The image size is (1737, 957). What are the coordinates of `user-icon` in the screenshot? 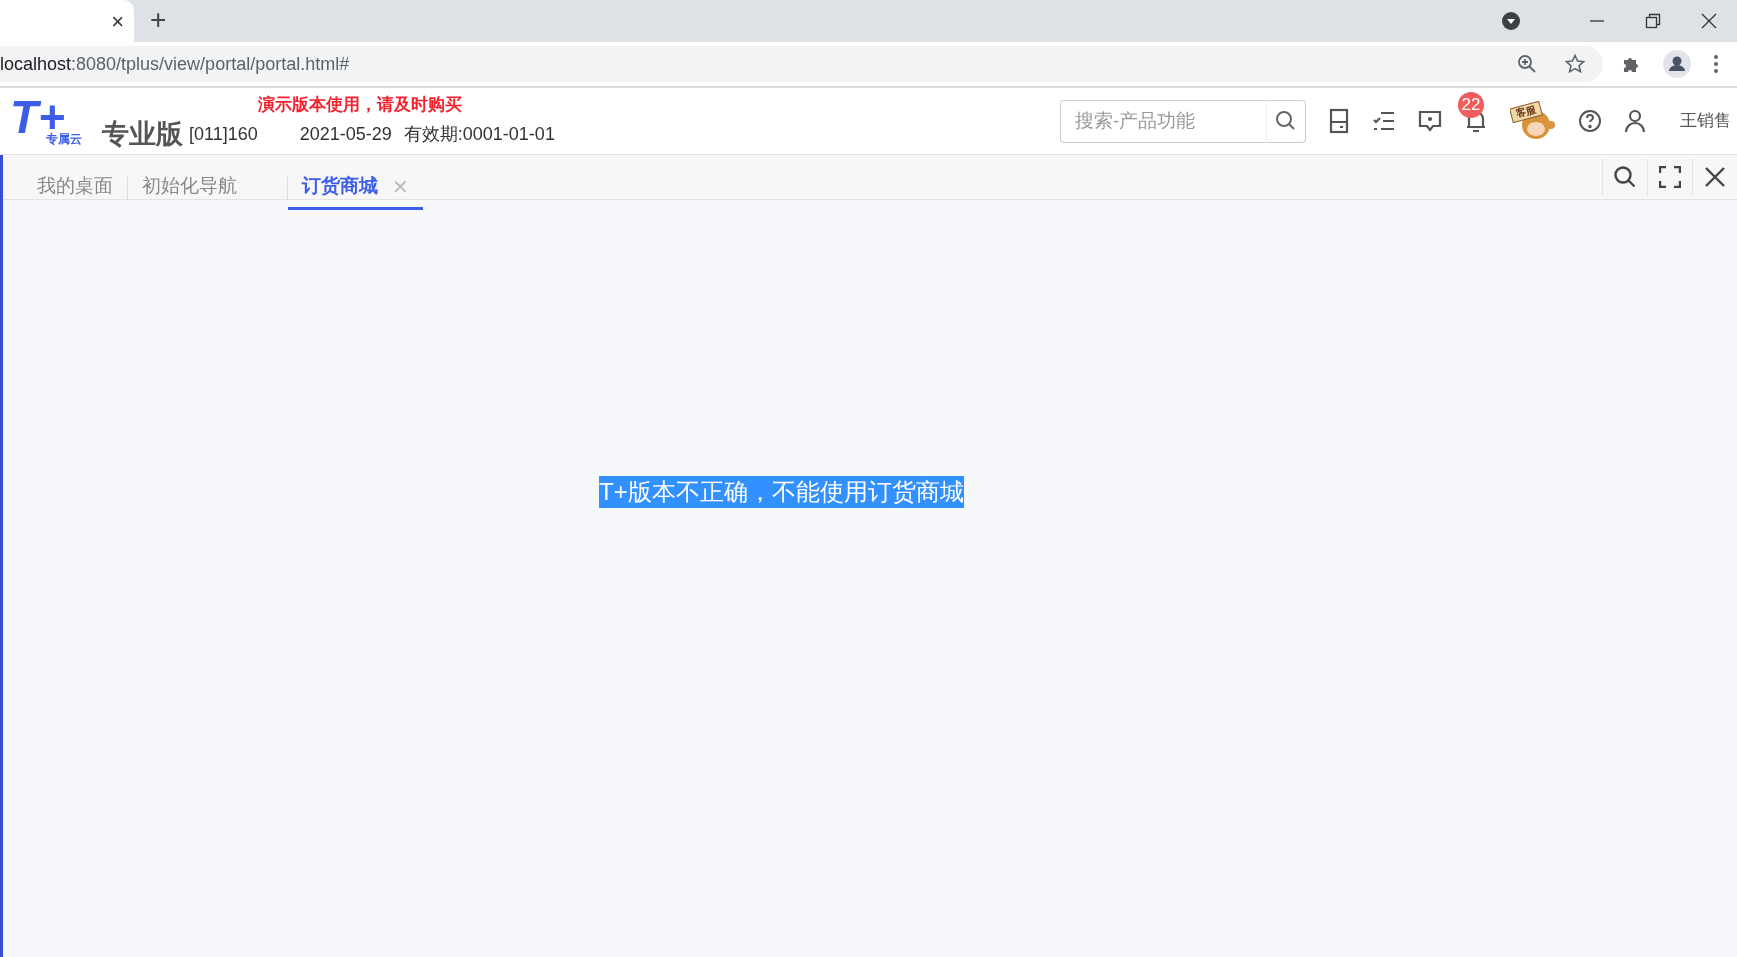 It's located at (1635, 121).